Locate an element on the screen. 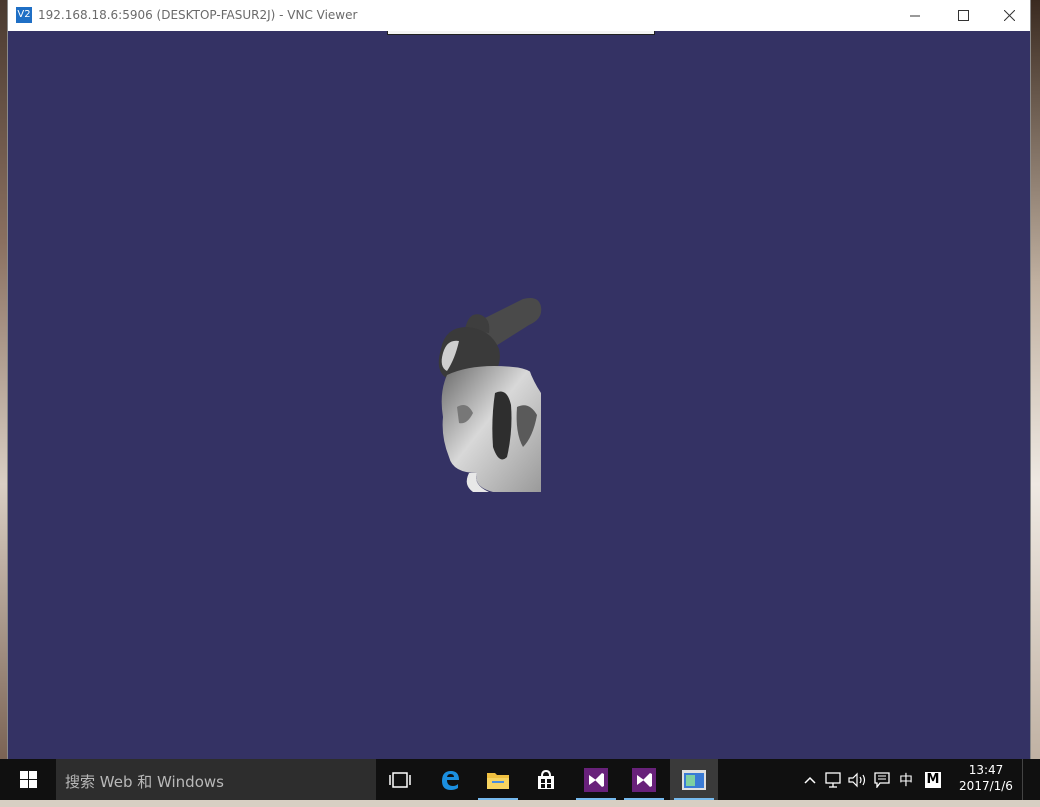 Image resolution: width=1040 pixels, height=807 pixels. desktop-background-strip is located at coordinates (520, 803).